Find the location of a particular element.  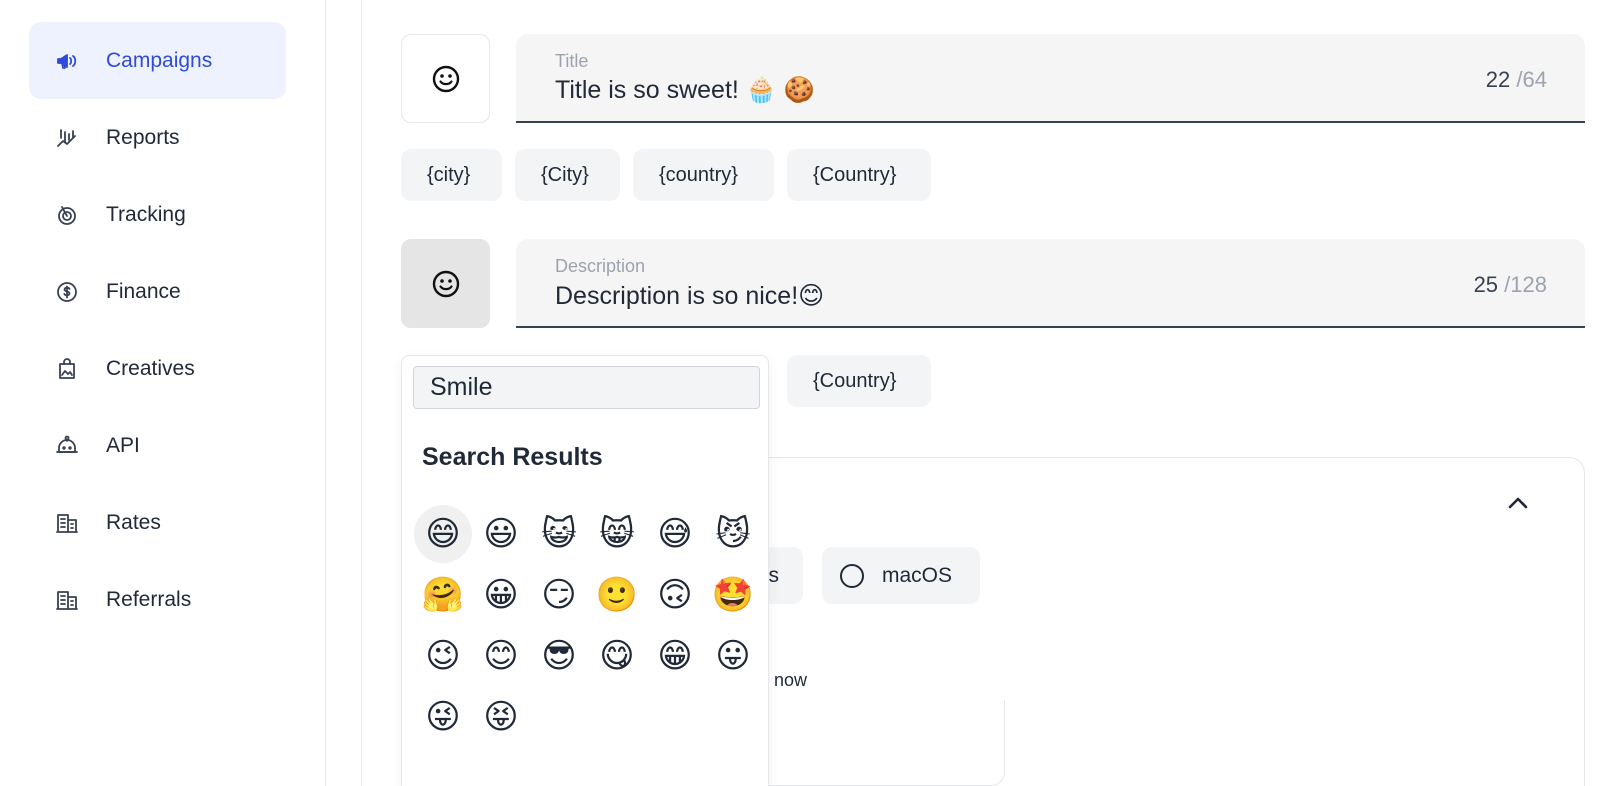

emoji-option: 😏 is located at coordinates (559, 595).